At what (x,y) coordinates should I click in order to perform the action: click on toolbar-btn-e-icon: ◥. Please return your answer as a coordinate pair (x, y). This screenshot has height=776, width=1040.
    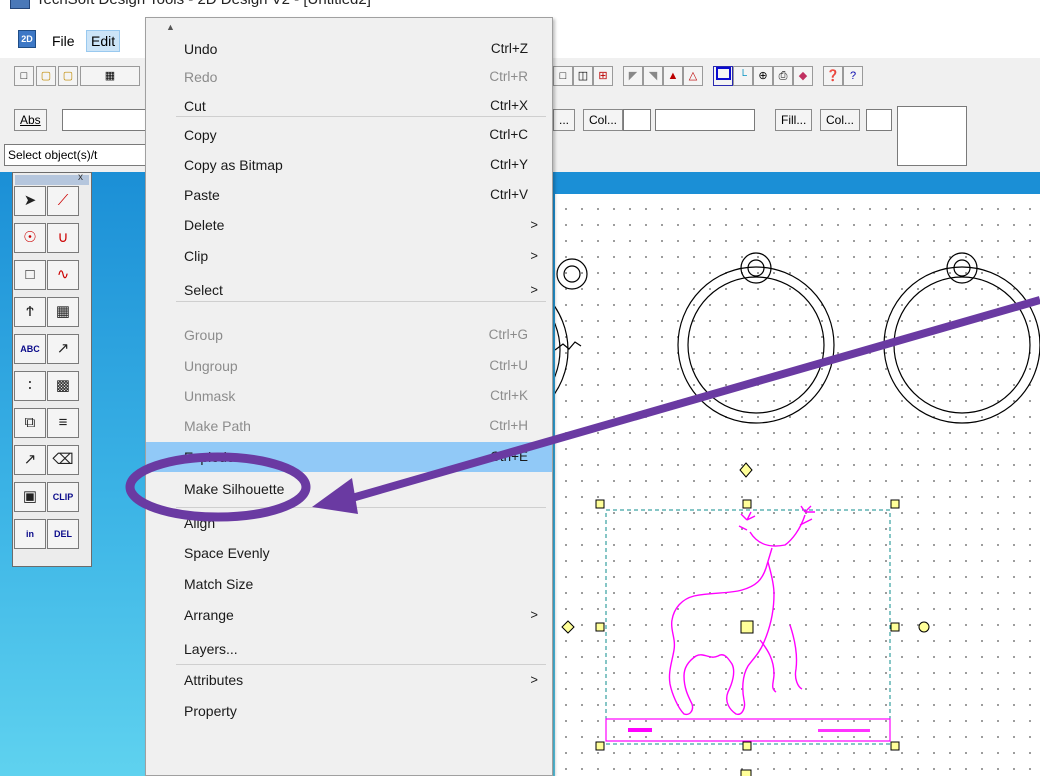
    Looking at the image, I should click on (653, 76).